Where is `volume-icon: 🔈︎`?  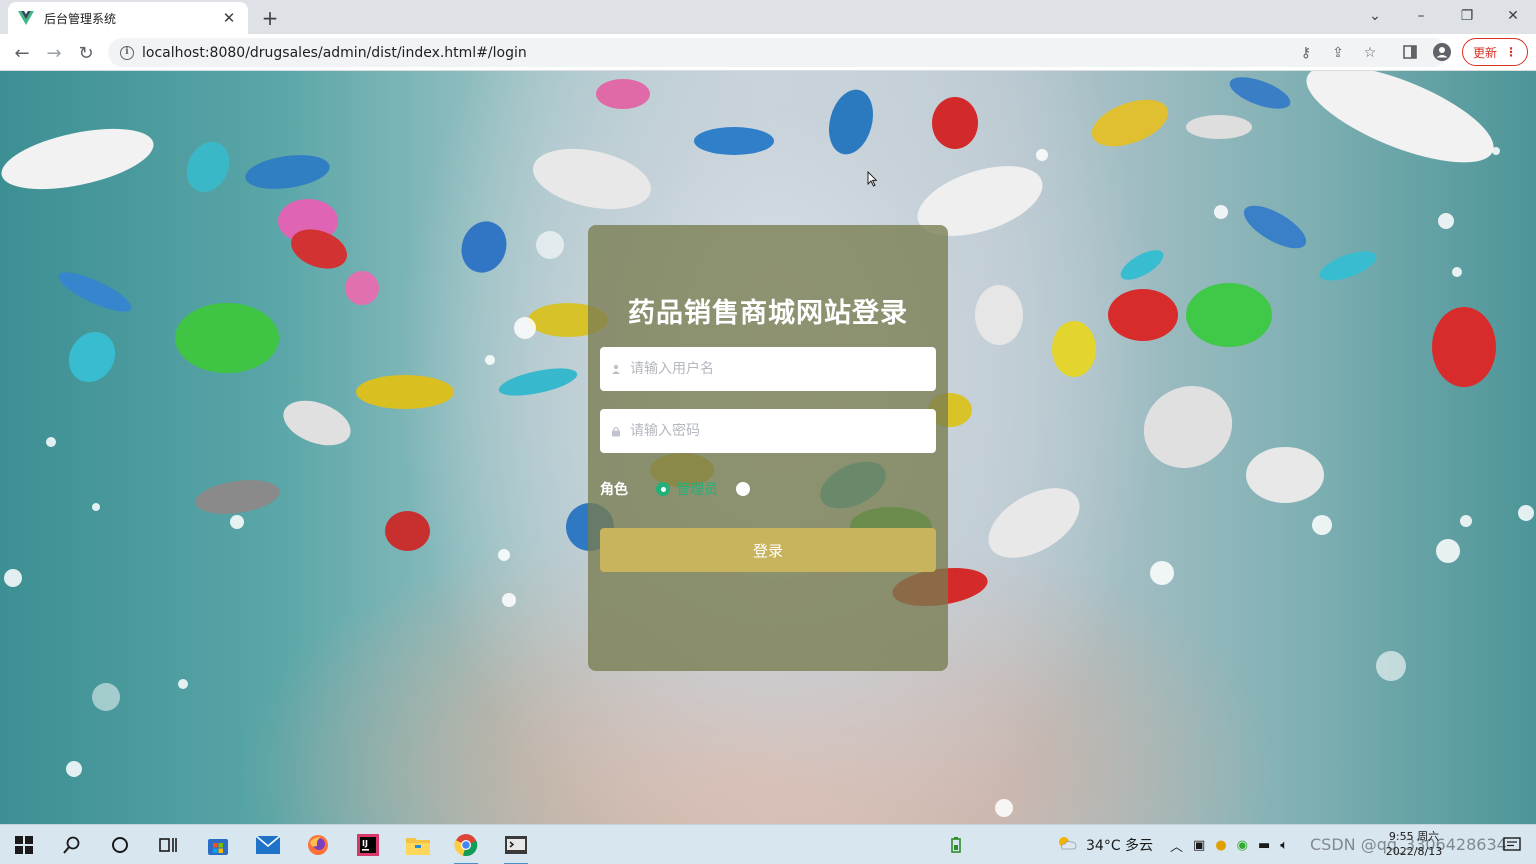
volume-icon: 🔈︎ is located at coordinates (1284, 845).